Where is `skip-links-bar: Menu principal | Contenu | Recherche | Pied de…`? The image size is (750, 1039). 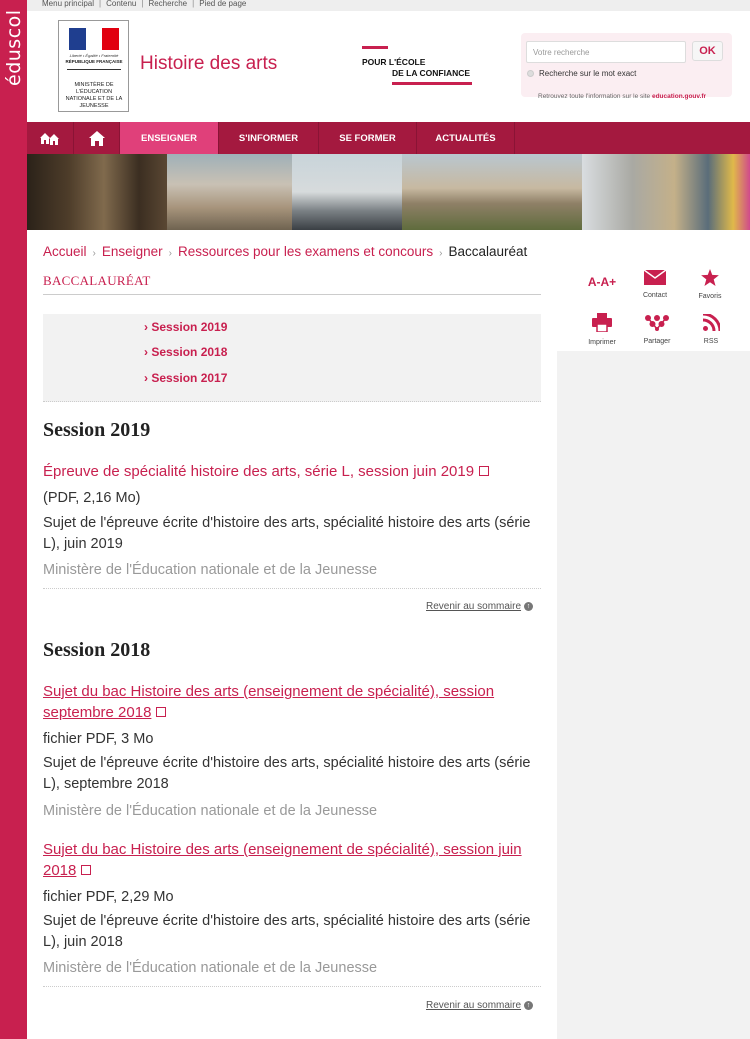 skip-links-bar: Menu principal | Contenu | Recherche | Pied de… is located at coordinates (388, 5).